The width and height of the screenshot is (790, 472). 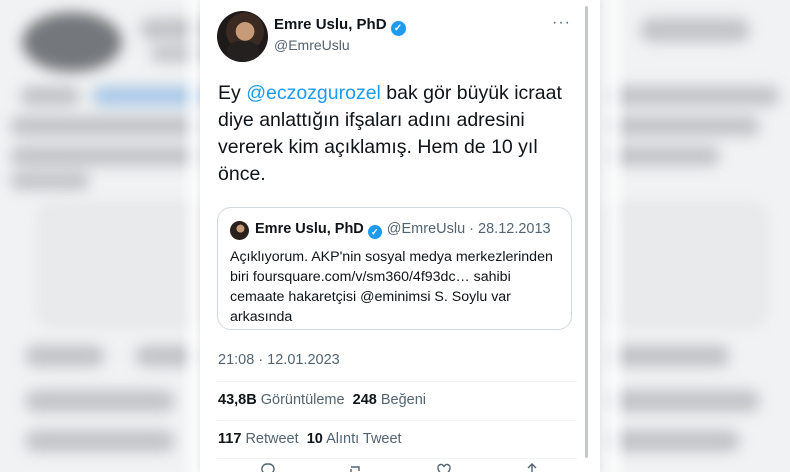 I want to click on quoted-author-name: Emre Uslu, PhD, so click(x=309, y=229).